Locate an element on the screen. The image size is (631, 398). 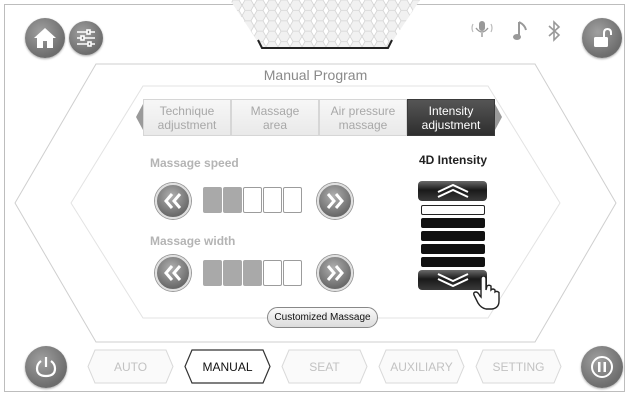
width-increase-button is located at coordinates (335, 273).